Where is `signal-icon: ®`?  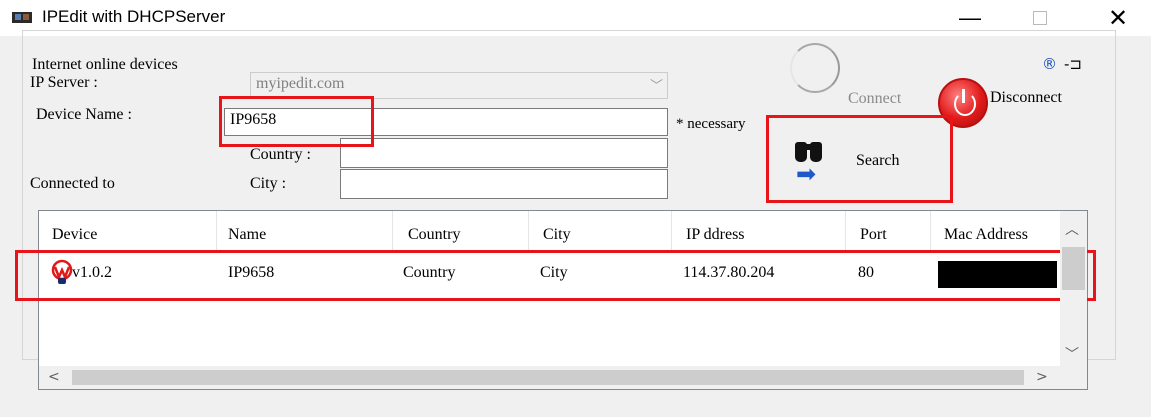
signal-icon: ® is located at coordinates (1049, 64).